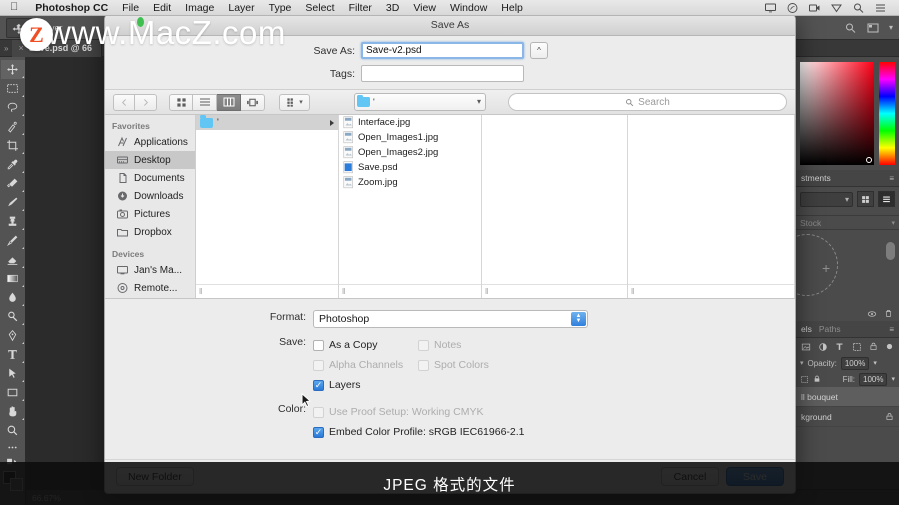 This screenshot has height=505, width=899. I want to click on move-tool, so click(12, 69).